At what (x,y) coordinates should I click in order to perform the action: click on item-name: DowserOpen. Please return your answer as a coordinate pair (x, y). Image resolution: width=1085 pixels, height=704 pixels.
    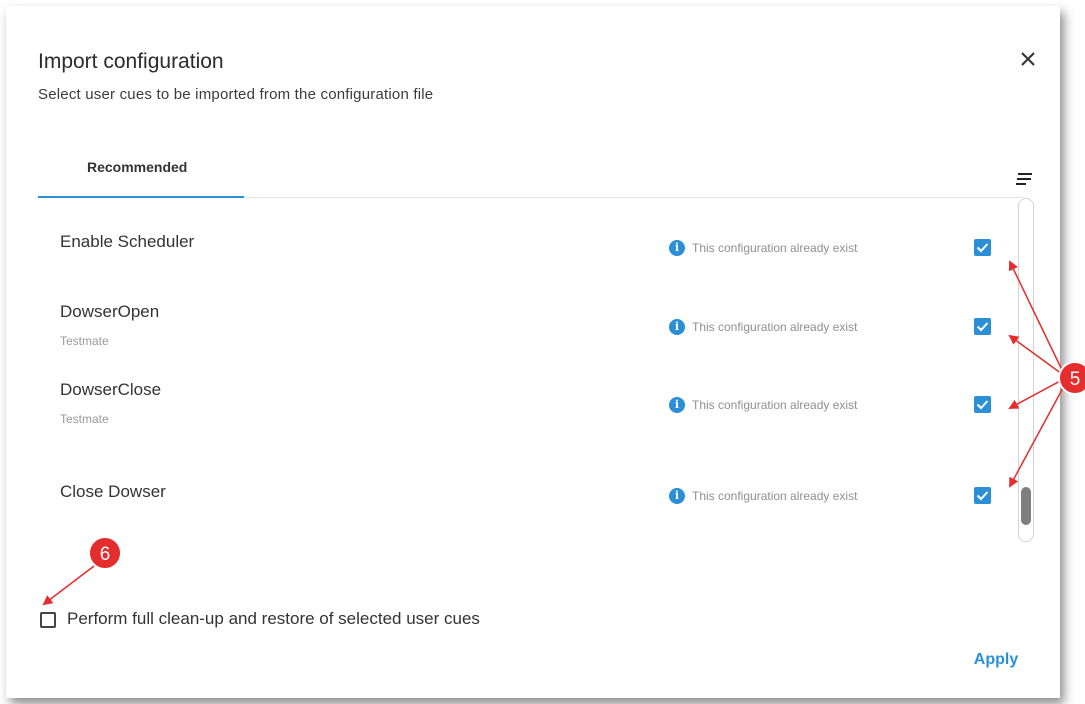
    Looking at the image, I should click on (110, 311).